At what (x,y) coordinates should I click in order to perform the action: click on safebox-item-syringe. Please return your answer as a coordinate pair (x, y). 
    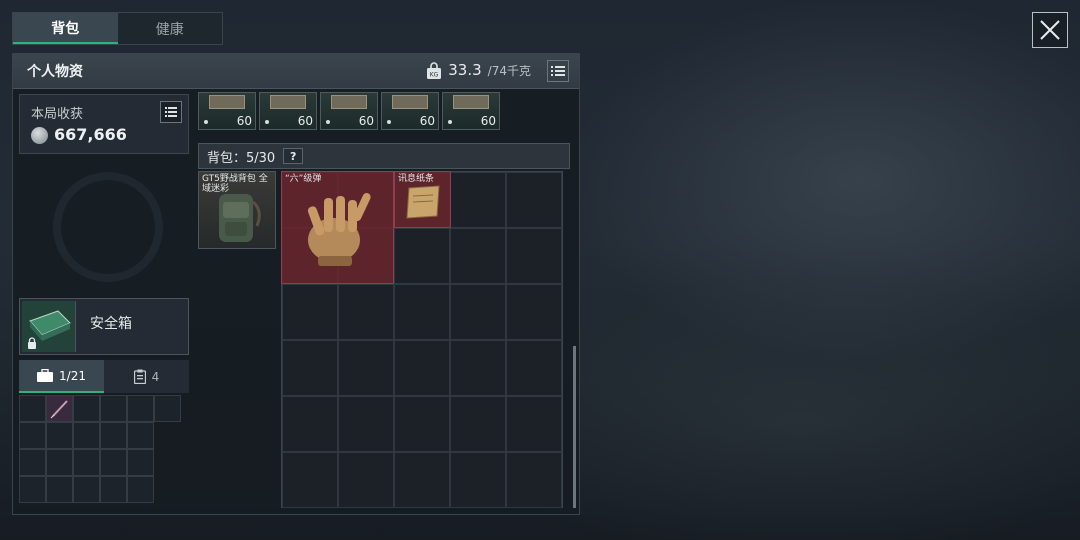
    Looking at the image, I should click on (59, 408).